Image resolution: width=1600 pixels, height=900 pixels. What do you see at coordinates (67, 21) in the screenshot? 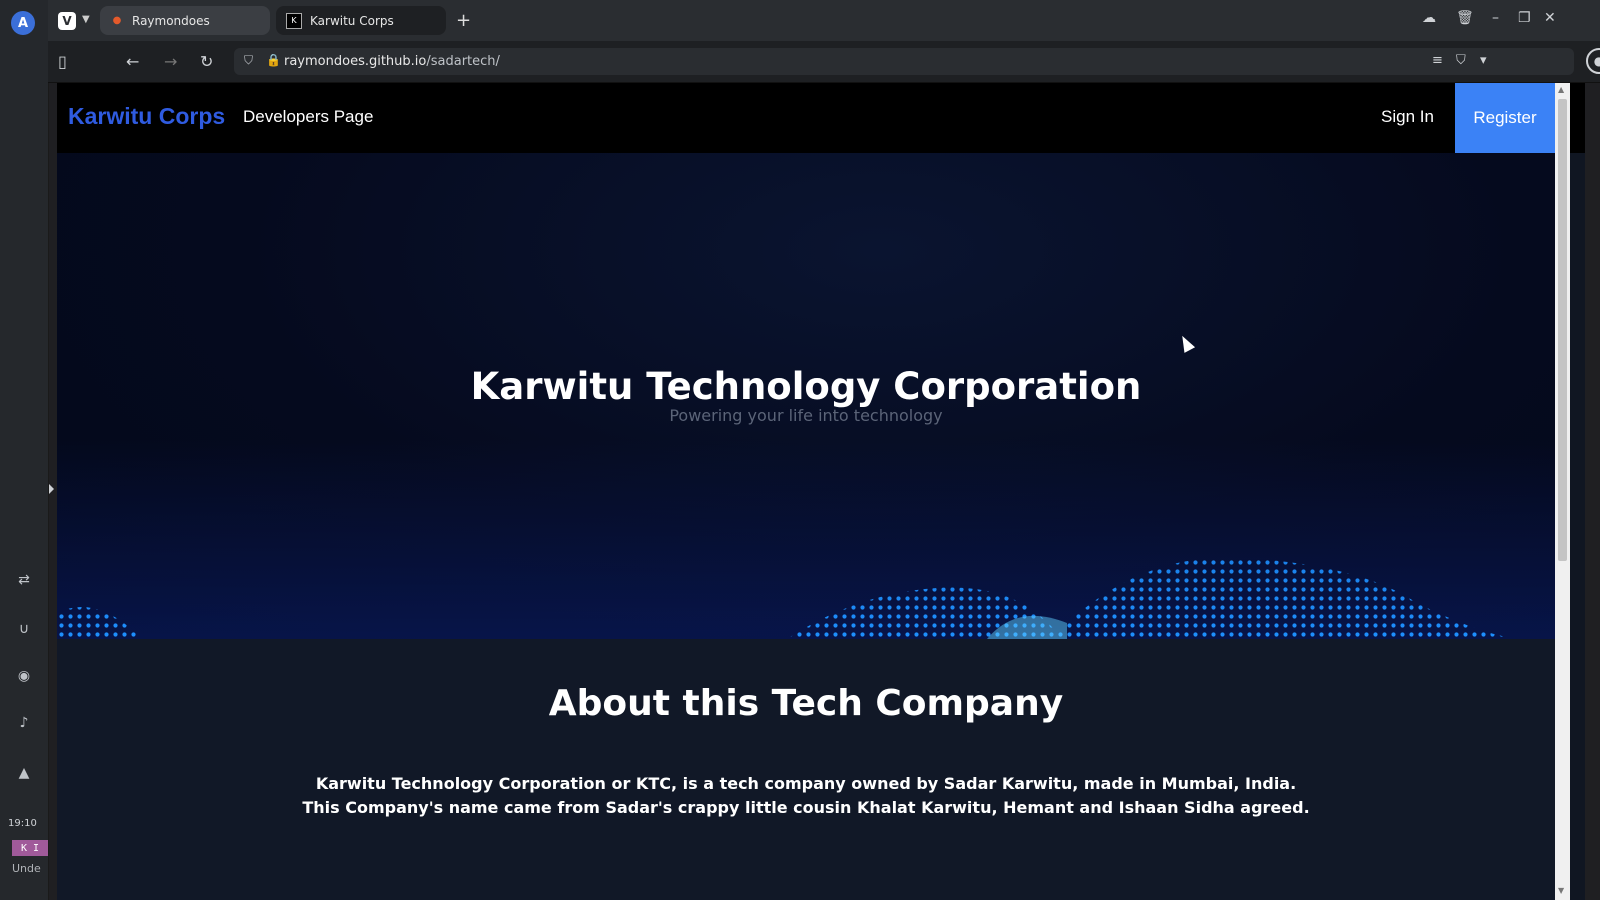
I see `vivaldi-menu-icon: V` at bounding box center [67, 21].